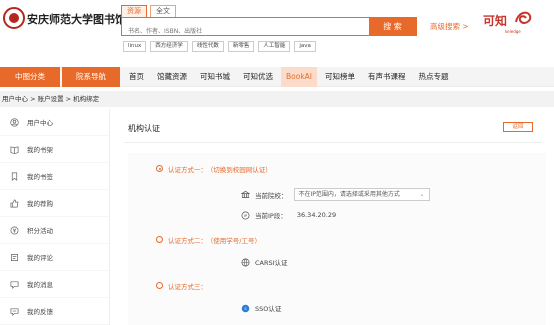 The image size is (554, 325). I want to click on brand-swirl-icon, so click(523, 17).